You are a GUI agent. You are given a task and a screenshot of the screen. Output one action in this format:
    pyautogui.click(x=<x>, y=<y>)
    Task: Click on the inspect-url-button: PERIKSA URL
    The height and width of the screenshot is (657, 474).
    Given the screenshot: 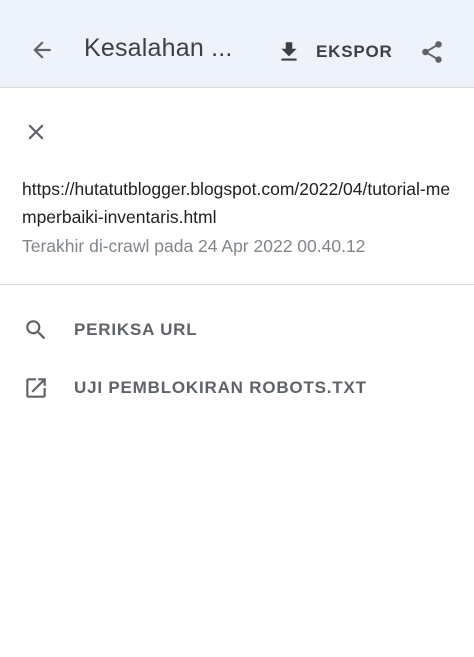 What is the action you would take?
    pyautogui.click(x=237, y=330)
    